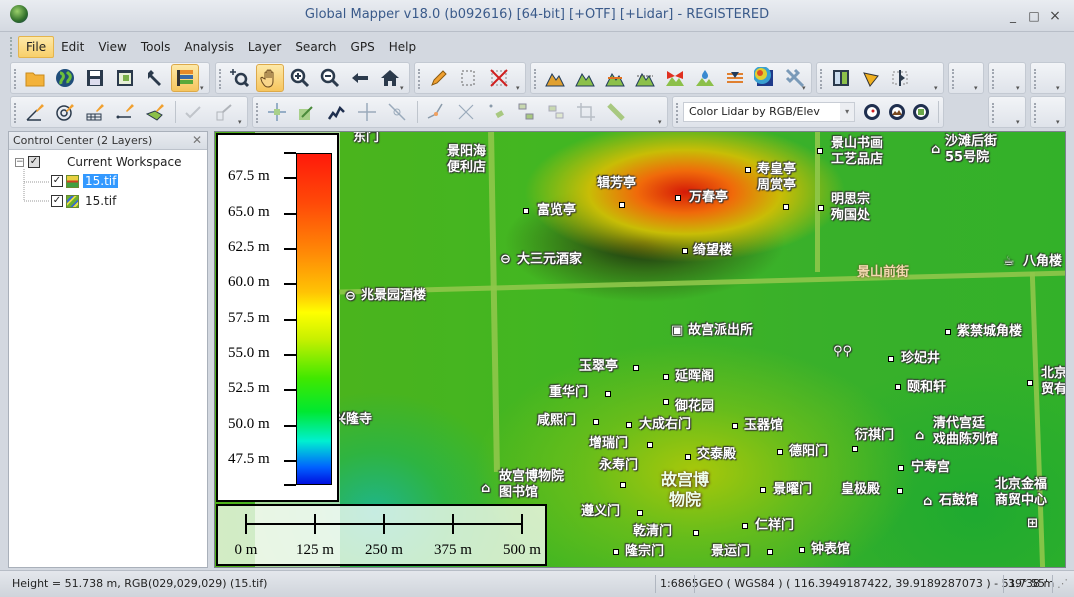 The image size is (1074, 597). I want to click on create-angle-button, so click(35, 112).